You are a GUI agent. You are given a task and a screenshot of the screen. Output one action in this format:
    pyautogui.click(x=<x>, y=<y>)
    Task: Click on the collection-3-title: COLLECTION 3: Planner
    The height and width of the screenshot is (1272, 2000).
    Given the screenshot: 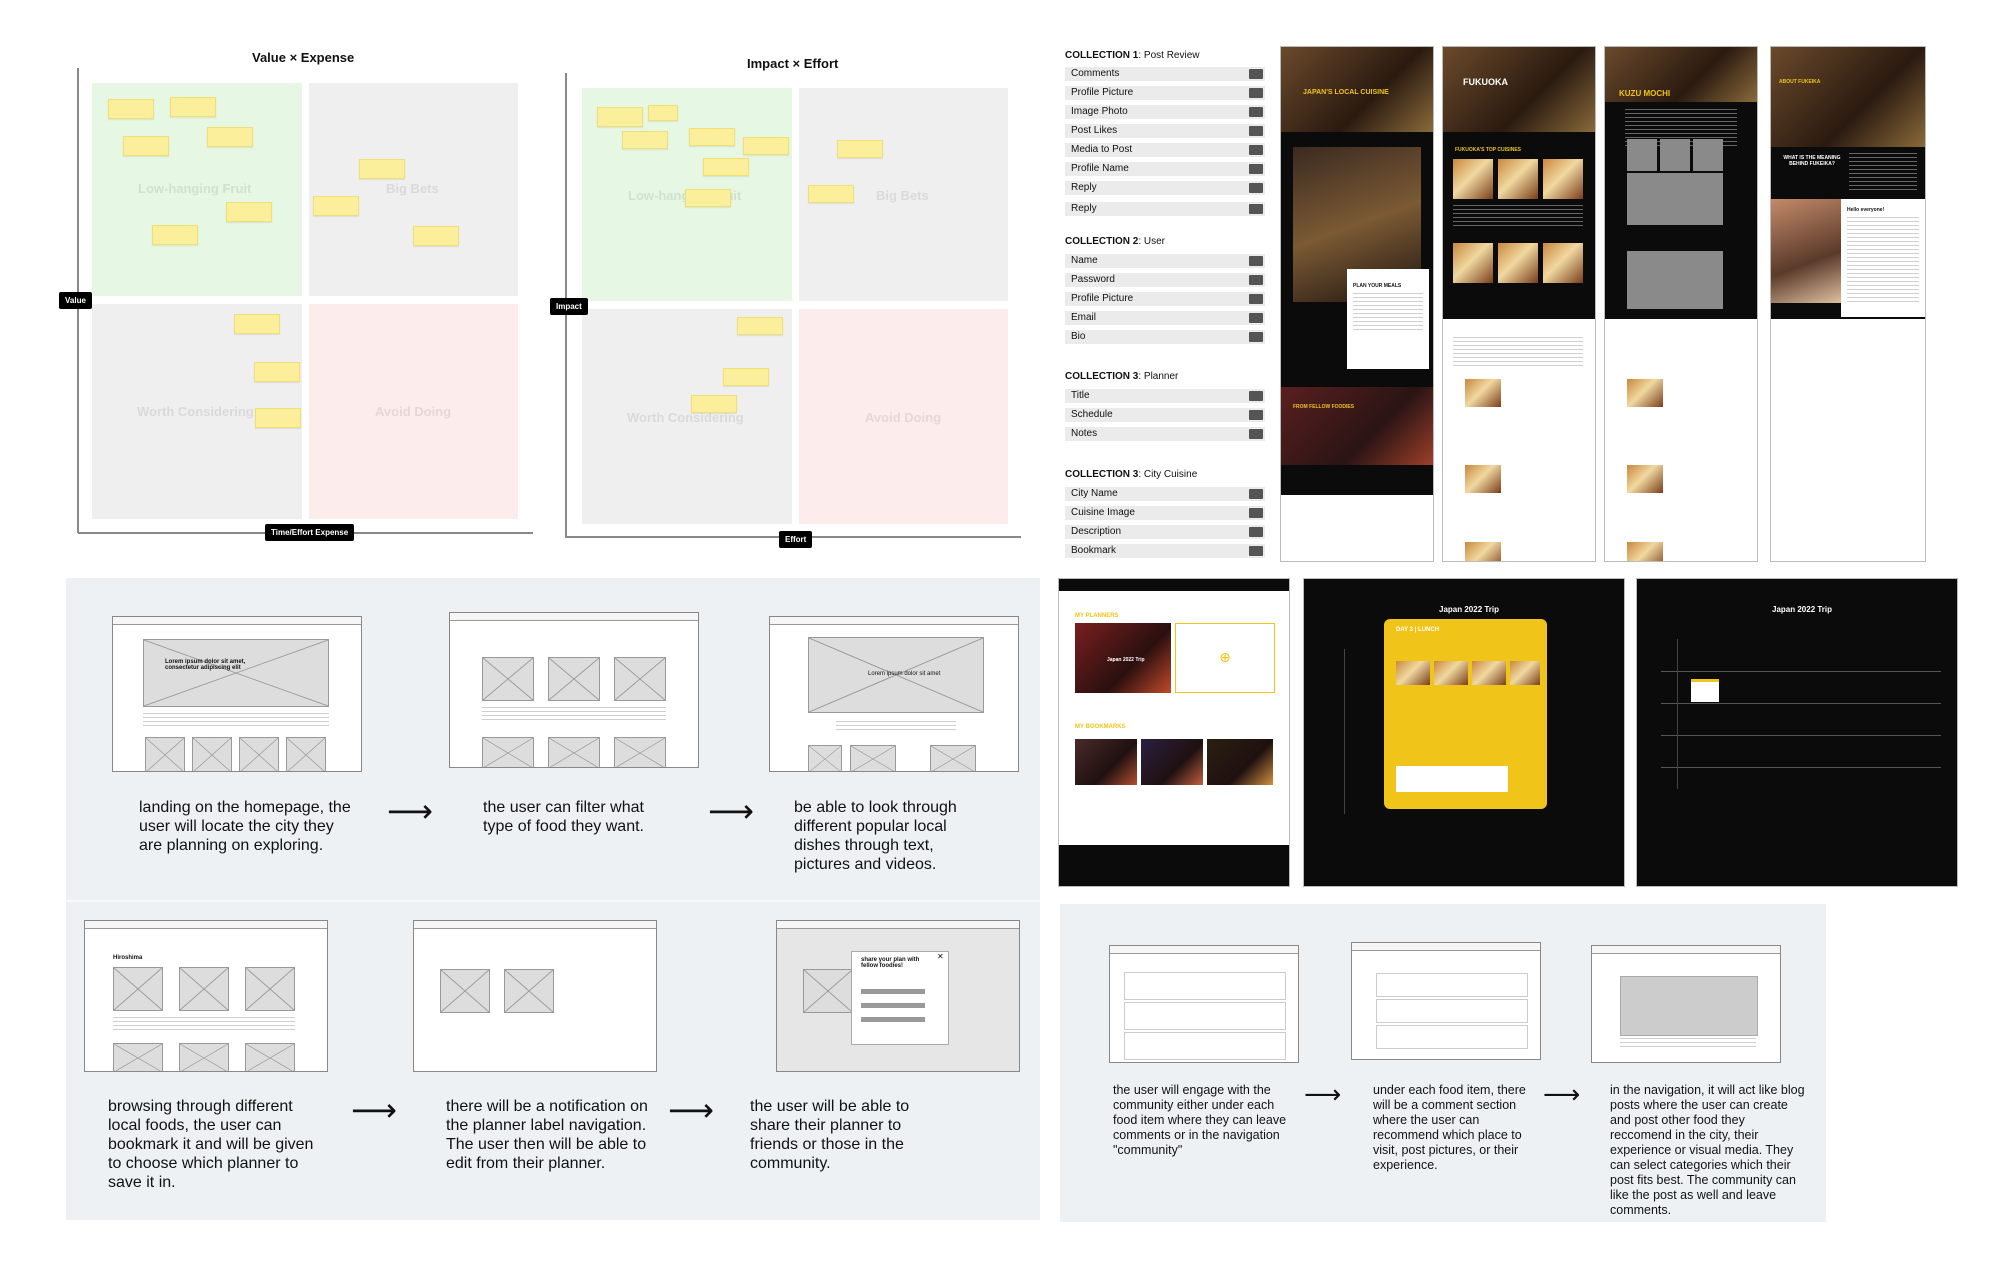 What is the action you would take?
    pyautogui.click(x=1122, y=376)
    